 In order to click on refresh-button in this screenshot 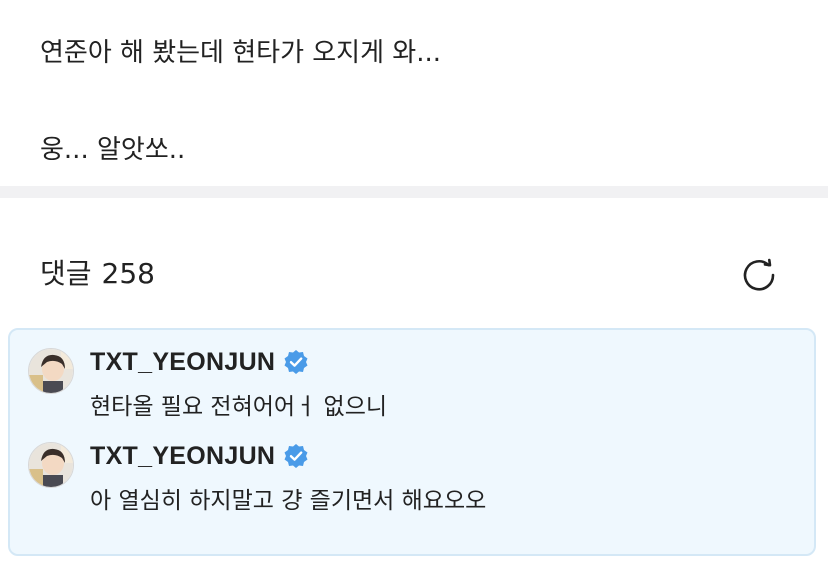, I will do `click(760, 276)`.